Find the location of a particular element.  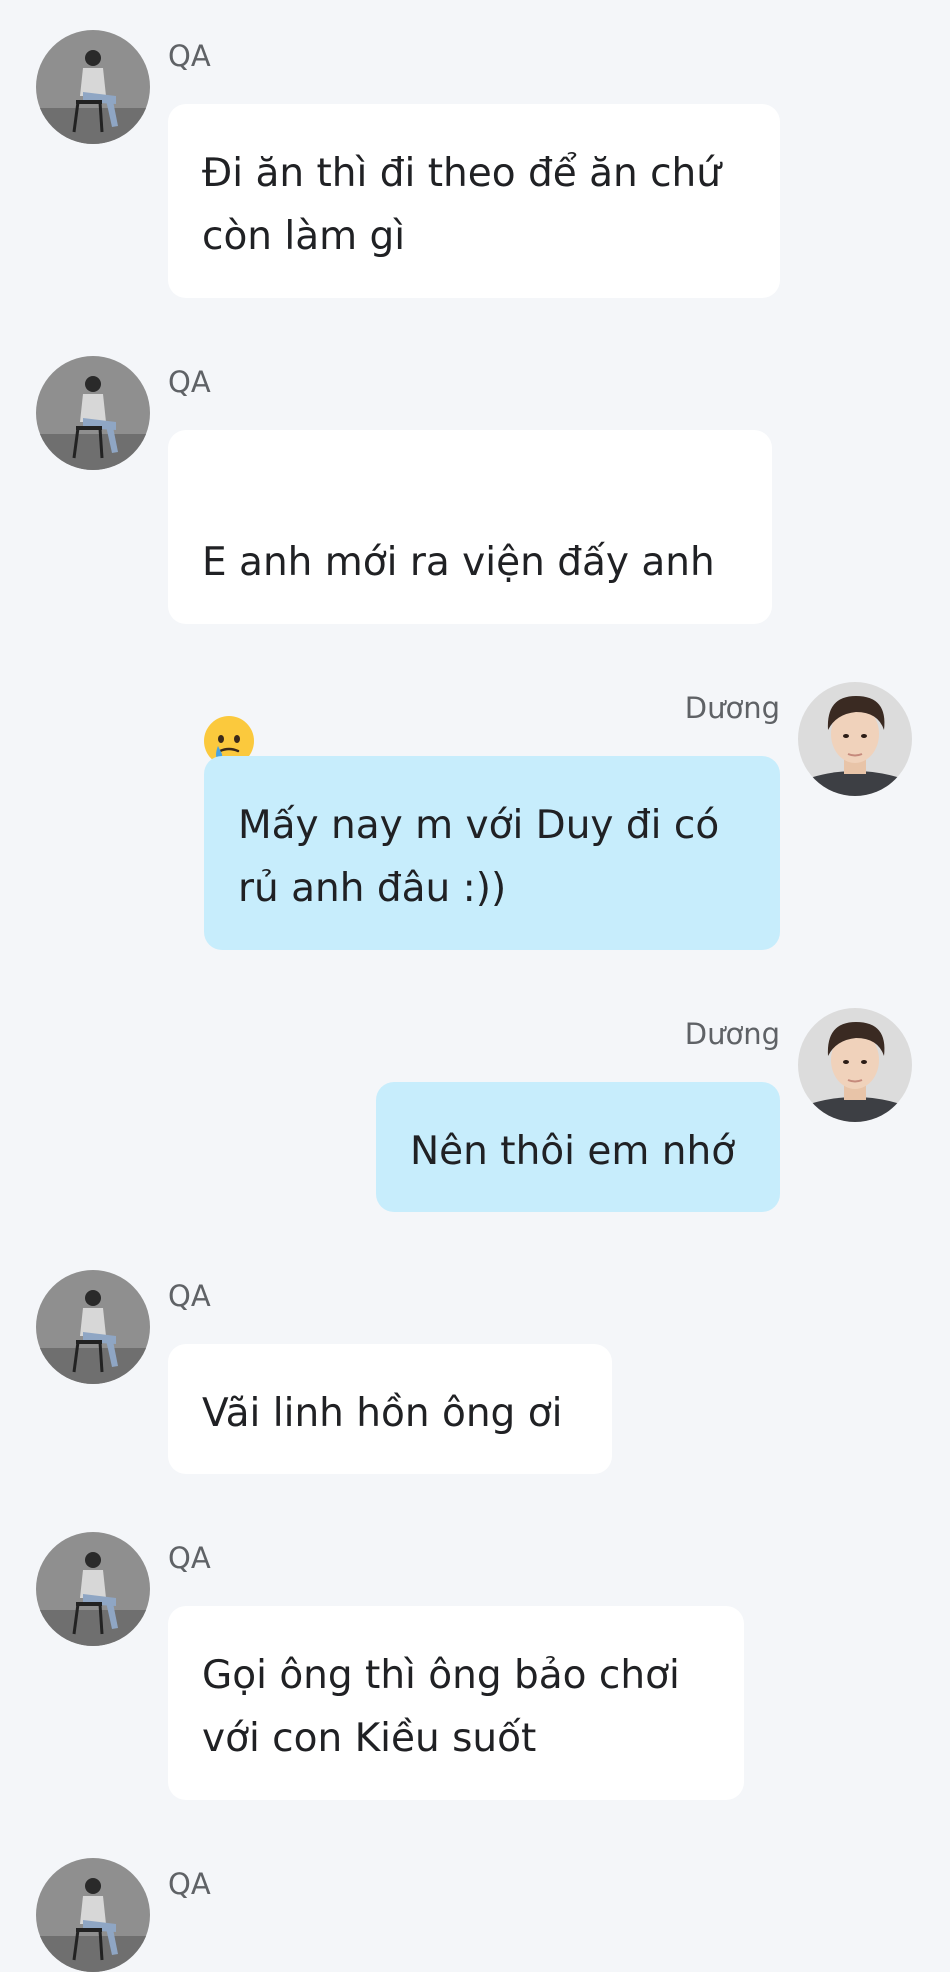

message-row: QA Vãi linh hồn ông ơi is located at coordinates (475, 1375).